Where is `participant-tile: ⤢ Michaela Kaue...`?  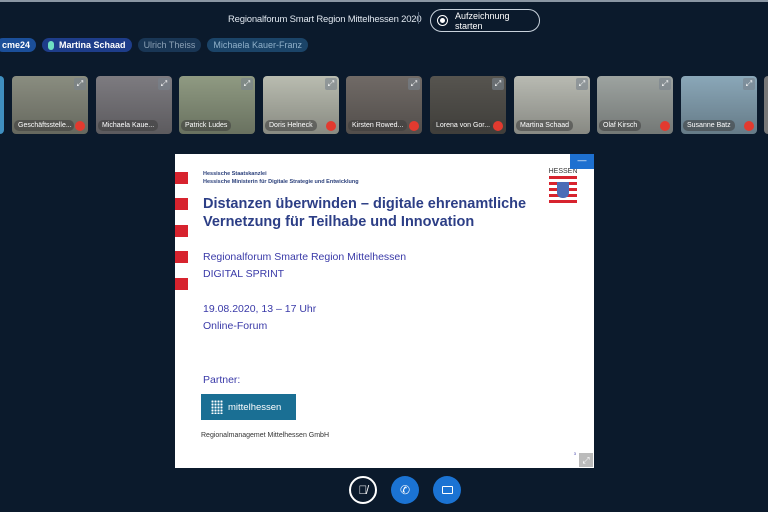
participant-tile: ⤢ Michaela Kaue... is located at coordinates (134, 105).